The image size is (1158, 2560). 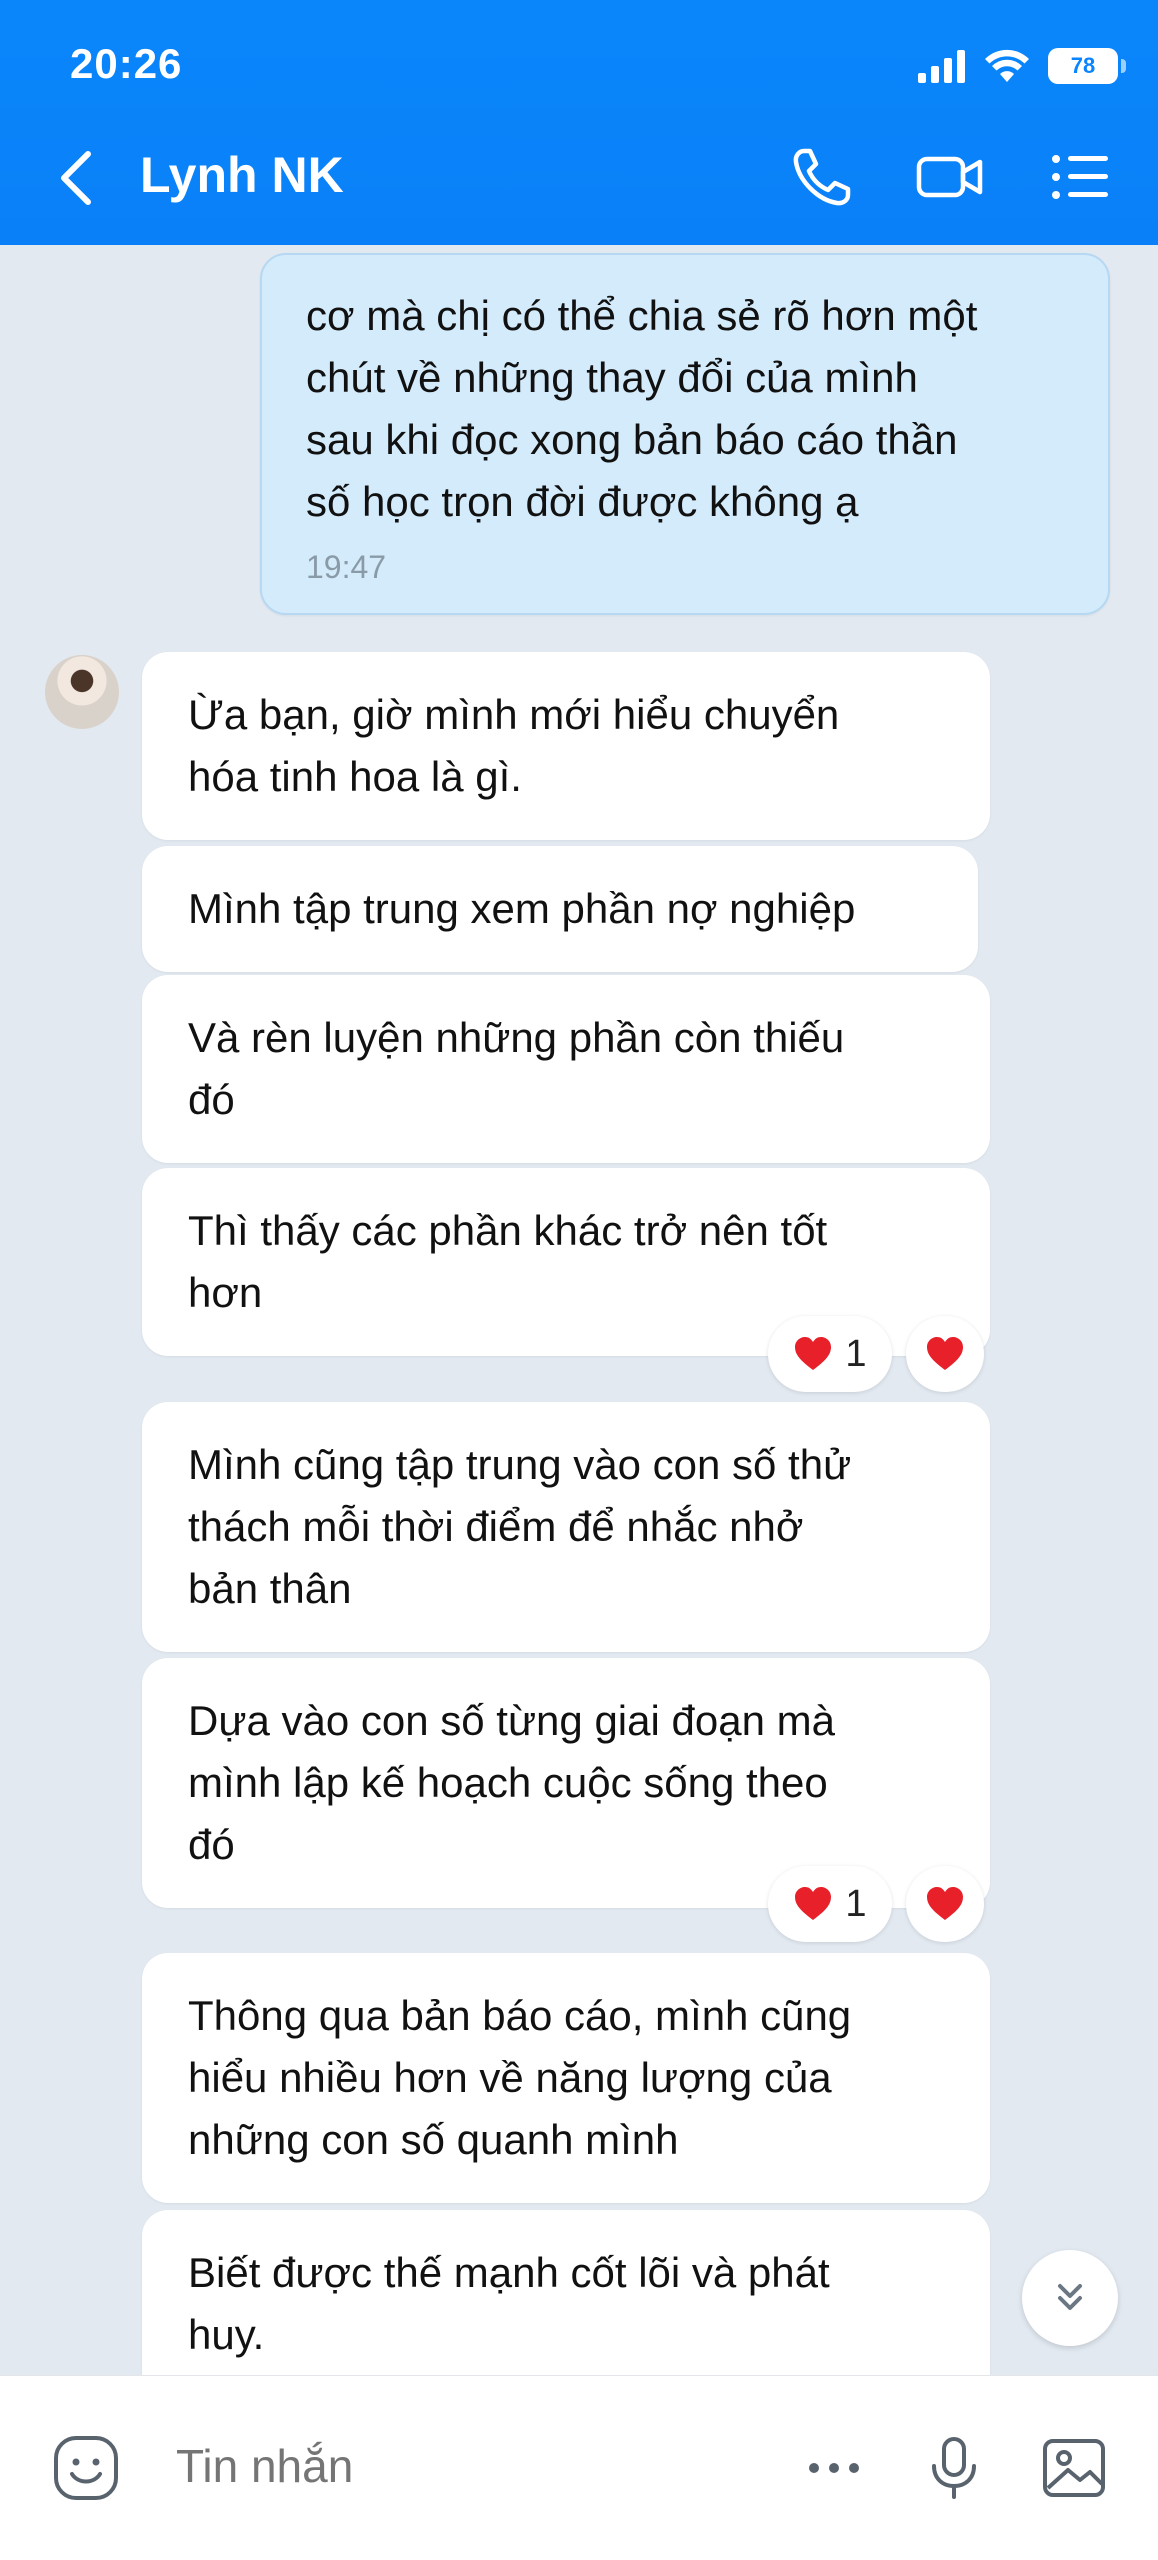 I want to click on message-line: đó, so click(x=211, y=1099).